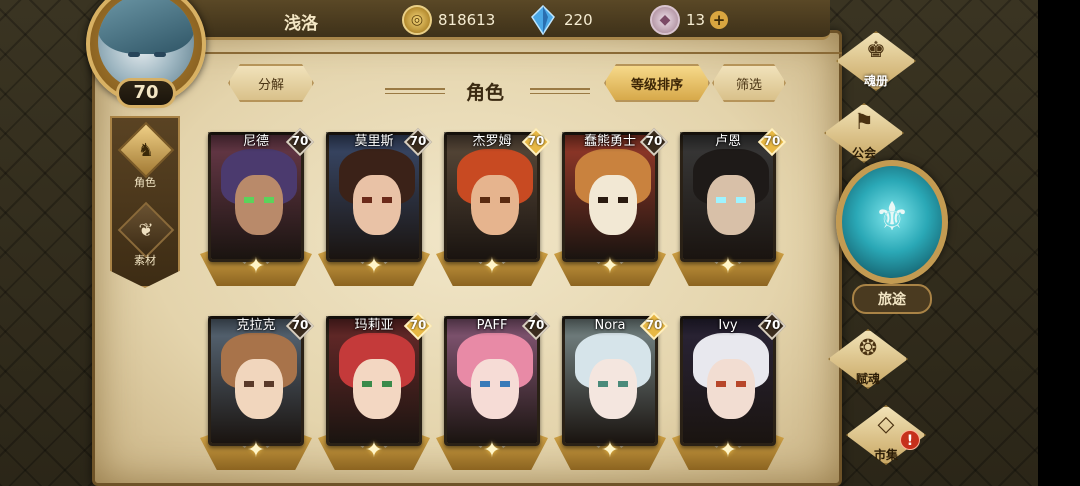  I want to click on nav-journey: ⚜ 旅途, so click(892, 240).